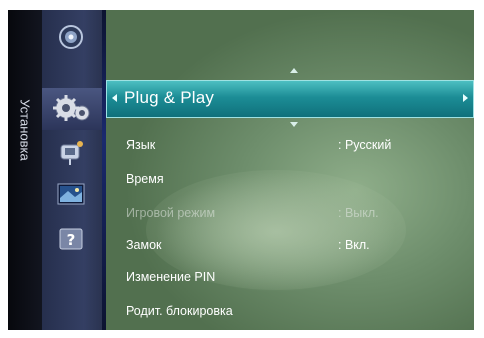 The image size is (484, 338). What do you see at coordinates (290, 180) in the screenshot?
I see `menu-item-time: Время` at bounding box center [290, 180].